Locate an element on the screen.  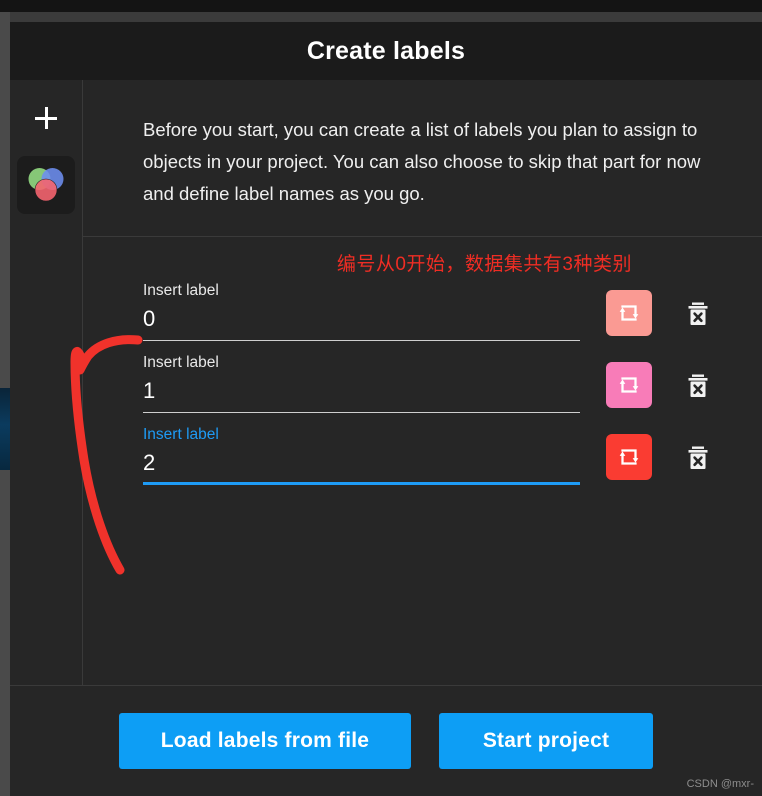
page-title: Create labels is located at coordinates (386, 50).